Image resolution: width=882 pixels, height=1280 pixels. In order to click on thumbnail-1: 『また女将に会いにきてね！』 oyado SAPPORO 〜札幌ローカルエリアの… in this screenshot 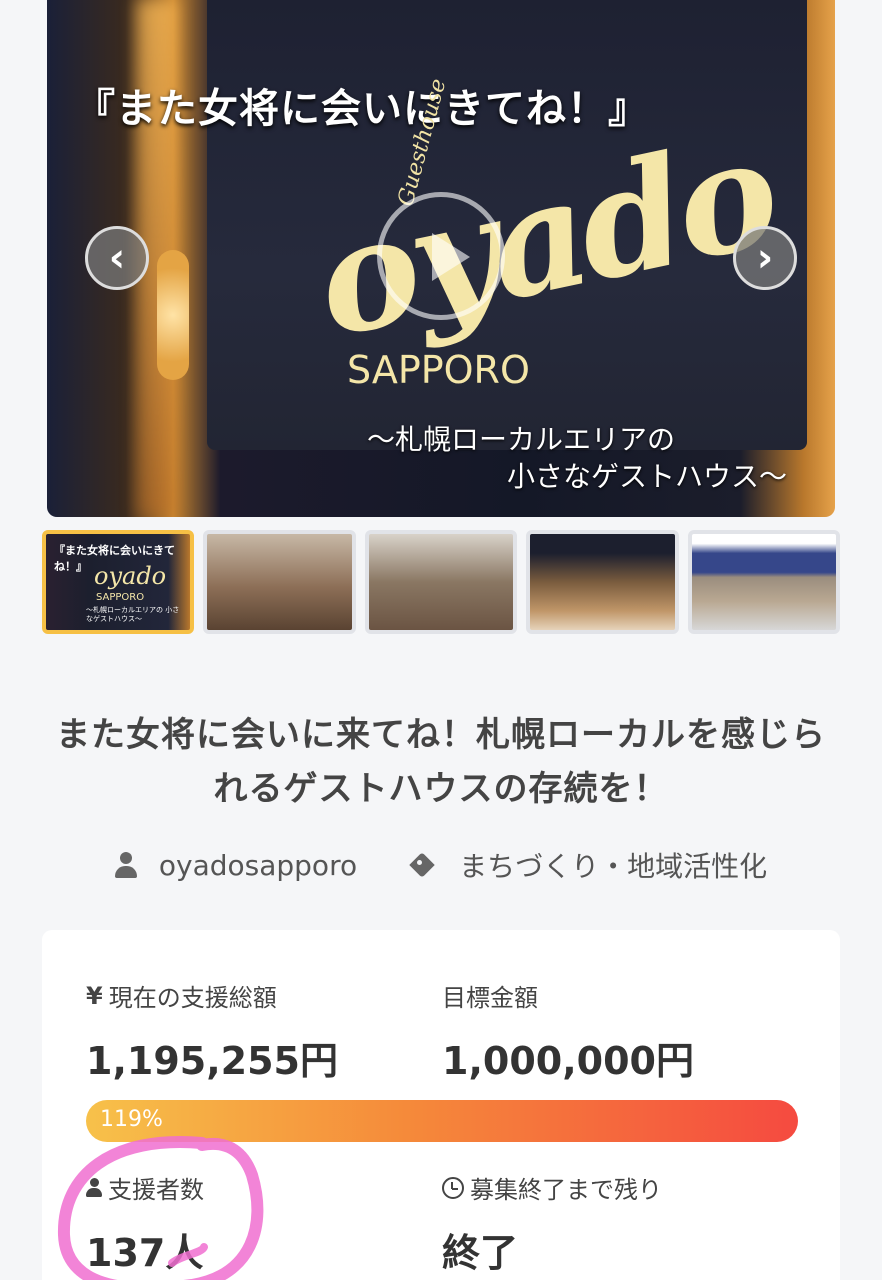, I will do `click(118, 582)`.